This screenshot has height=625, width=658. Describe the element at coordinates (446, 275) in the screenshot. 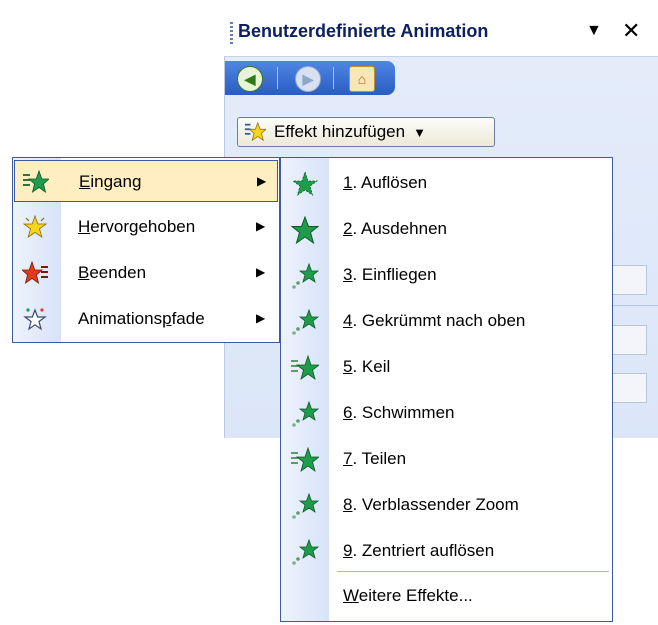

I see `submenu-item-einfliegen: 3. Einfliegen` at that location.